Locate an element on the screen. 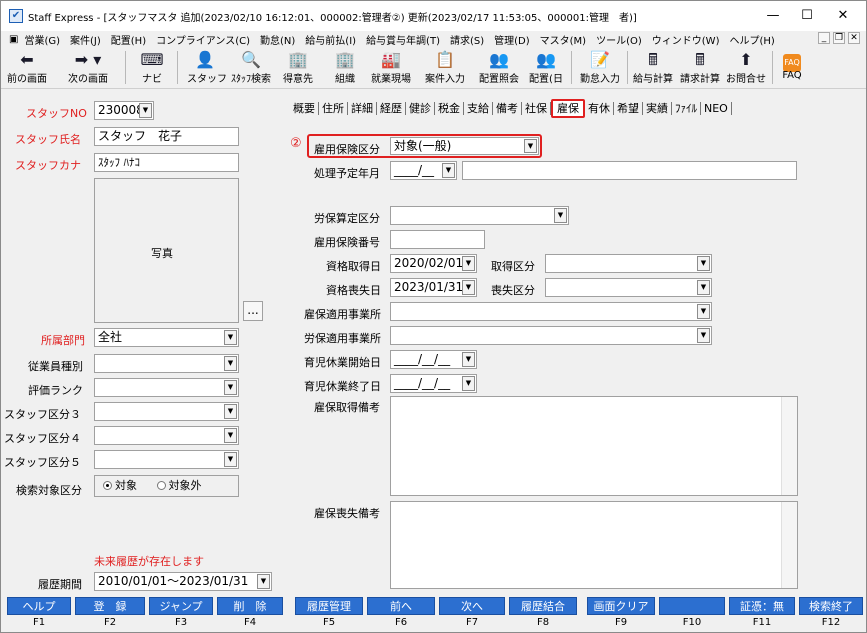 This screenshot has height=633, width=867. worksite-button: 🏭 就業現場 is located at coordinates (391, 68).